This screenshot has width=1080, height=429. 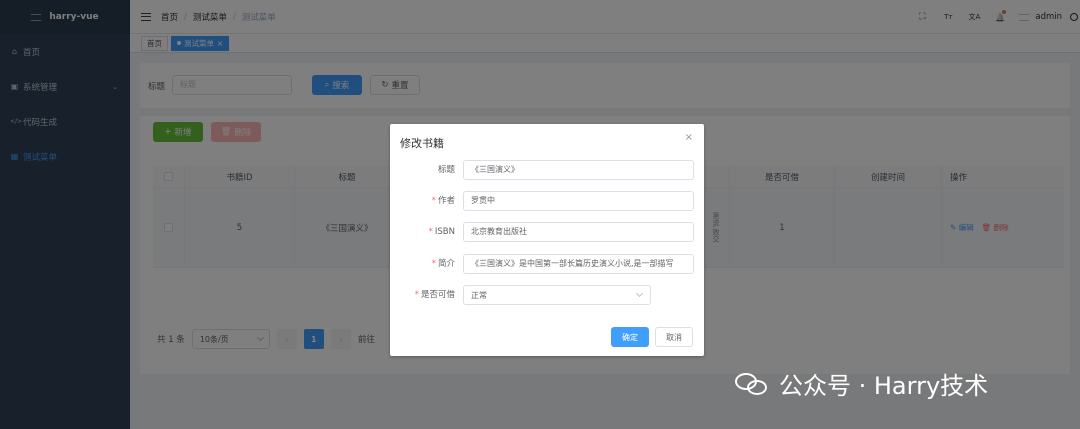 What do you see at coordinates (674, 337) in the screenshot?
I see `cancel-button: 取消` at bounding box center [674, 337].